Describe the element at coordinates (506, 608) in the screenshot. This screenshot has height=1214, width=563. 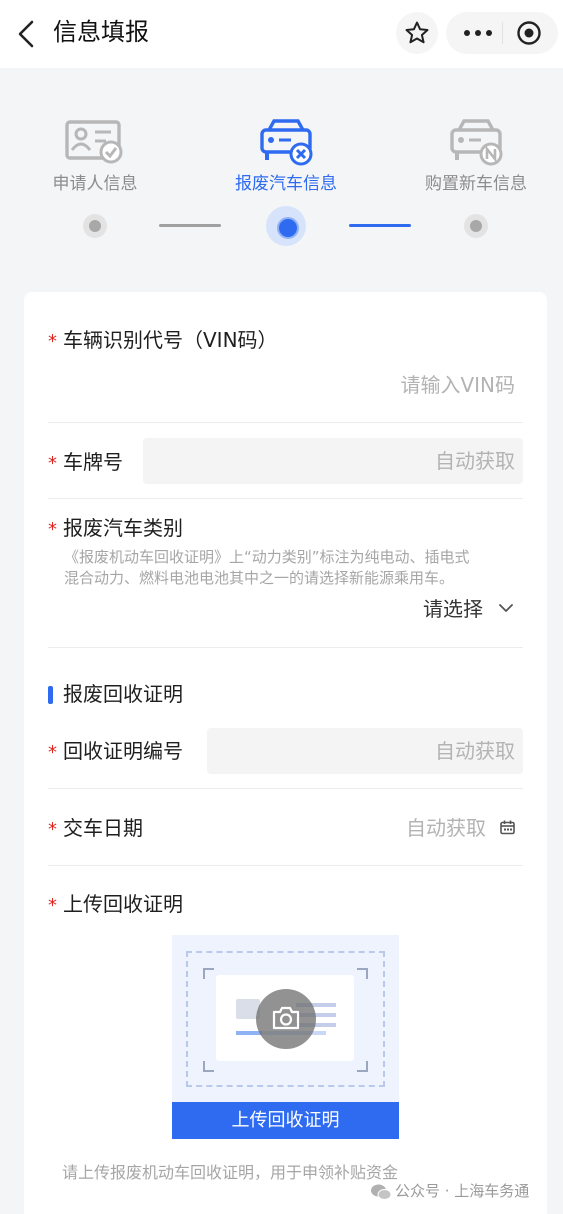
I see `chevron-down-icon` at that location.